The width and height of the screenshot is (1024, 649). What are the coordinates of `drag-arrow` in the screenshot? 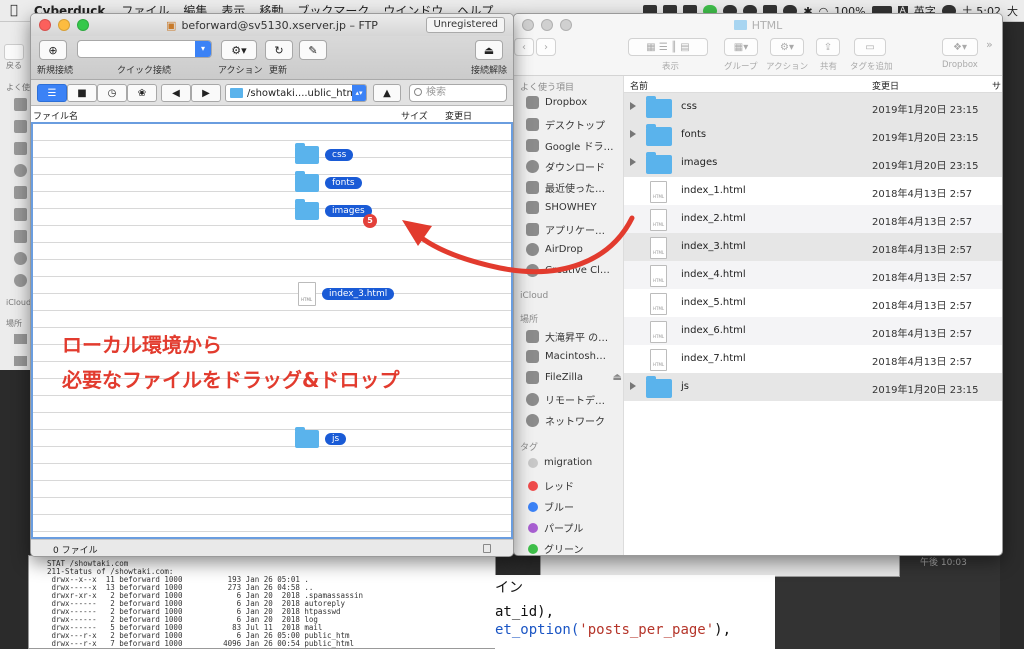 It's located at (523, 245).